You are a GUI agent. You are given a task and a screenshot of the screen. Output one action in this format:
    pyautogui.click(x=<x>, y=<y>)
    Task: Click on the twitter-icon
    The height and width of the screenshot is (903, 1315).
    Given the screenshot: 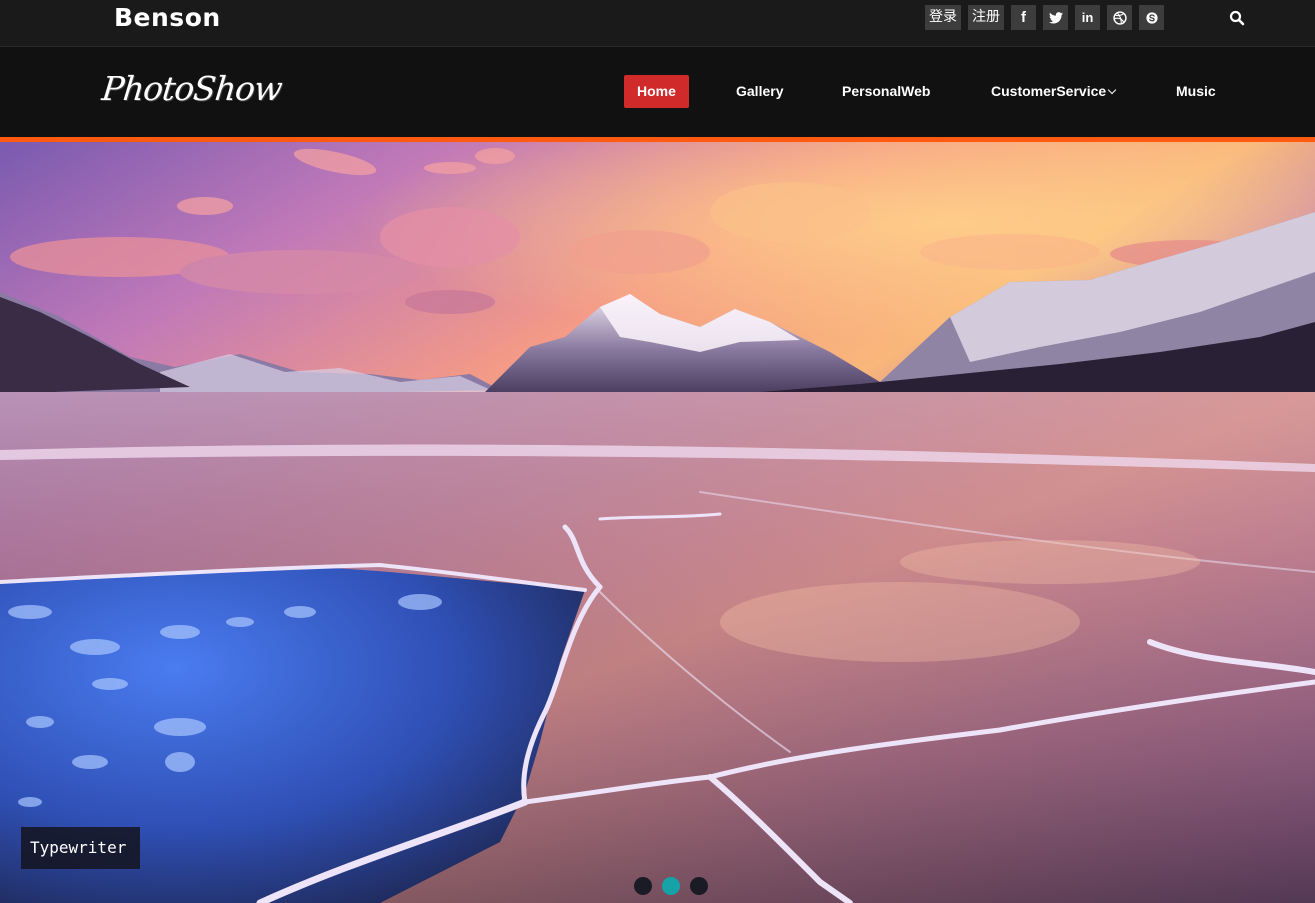 What is the action you would take?
    pyautogui.click(x=1055, y=17)
    